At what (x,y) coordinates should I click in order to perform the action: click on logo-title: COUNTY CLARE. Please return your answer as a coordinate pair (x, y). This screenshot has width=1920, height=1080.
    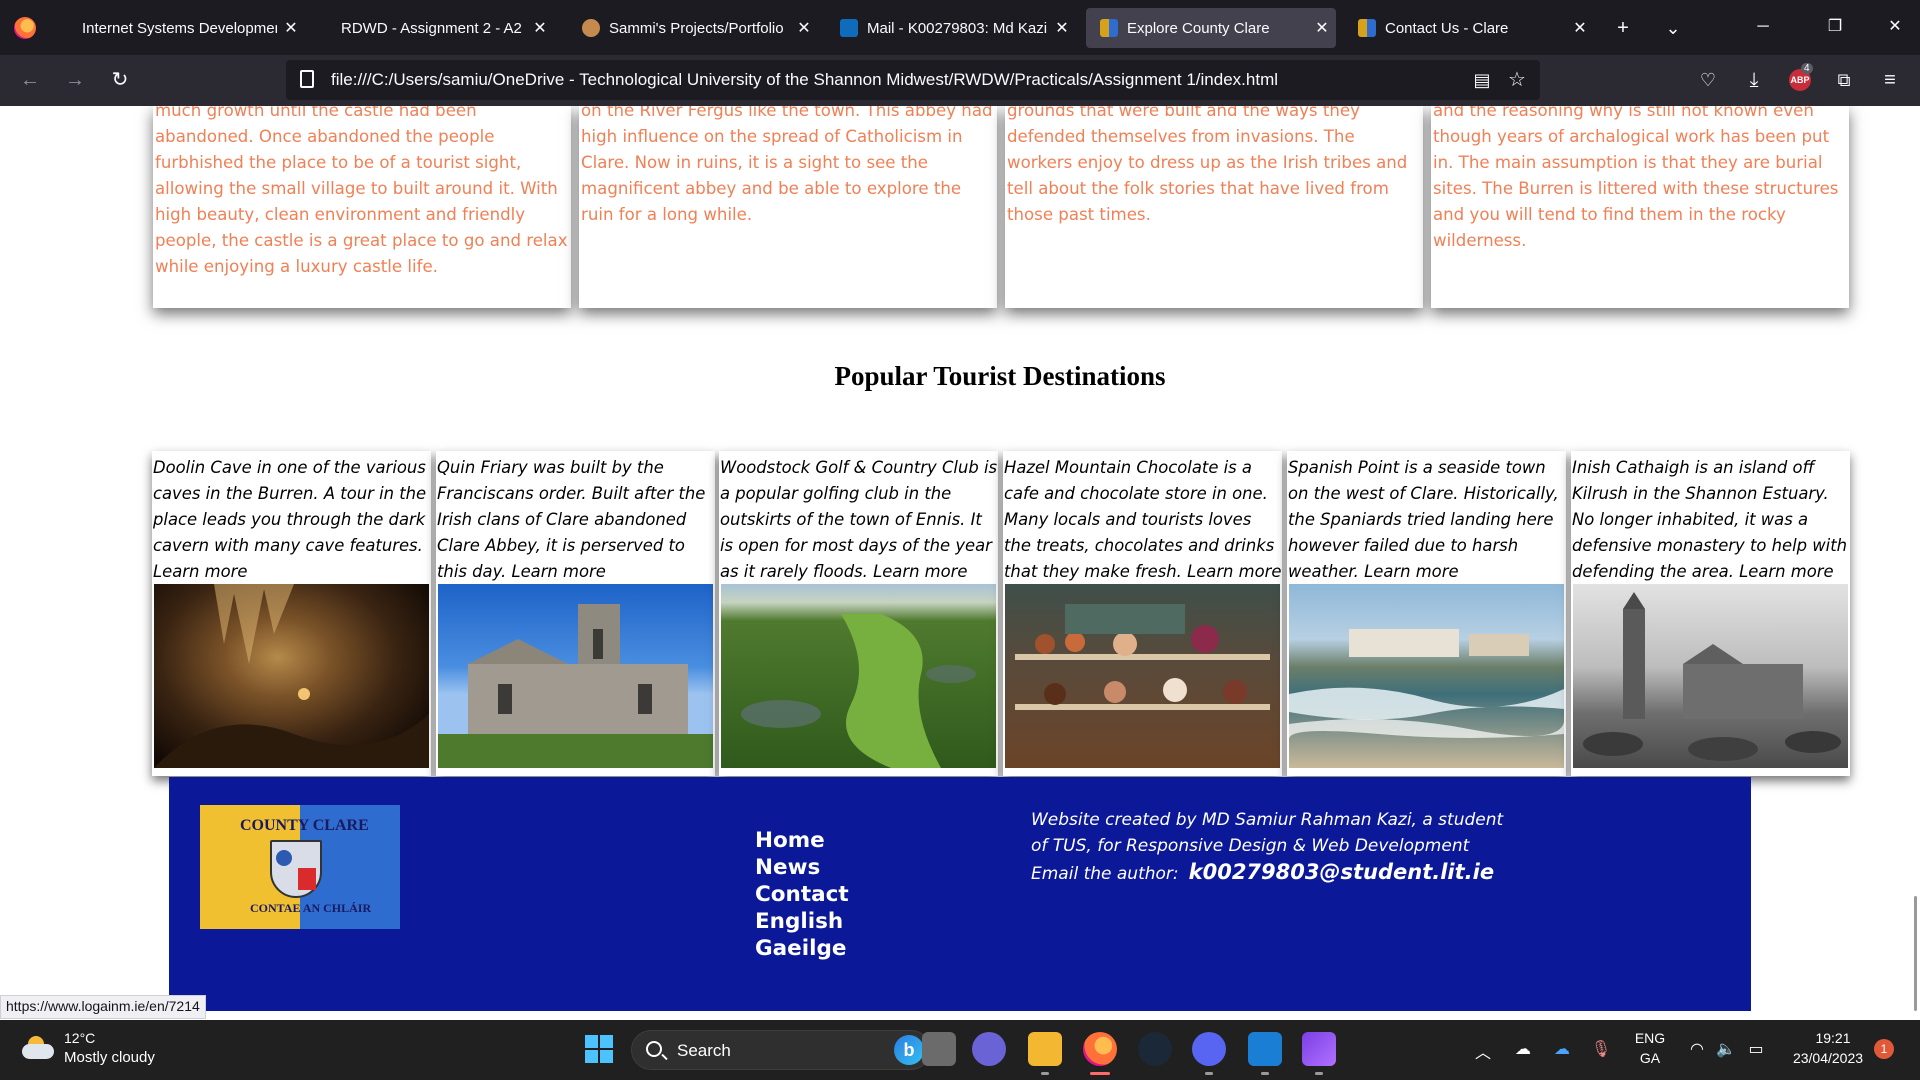
    Looking at the image, I should click on (304, 825).